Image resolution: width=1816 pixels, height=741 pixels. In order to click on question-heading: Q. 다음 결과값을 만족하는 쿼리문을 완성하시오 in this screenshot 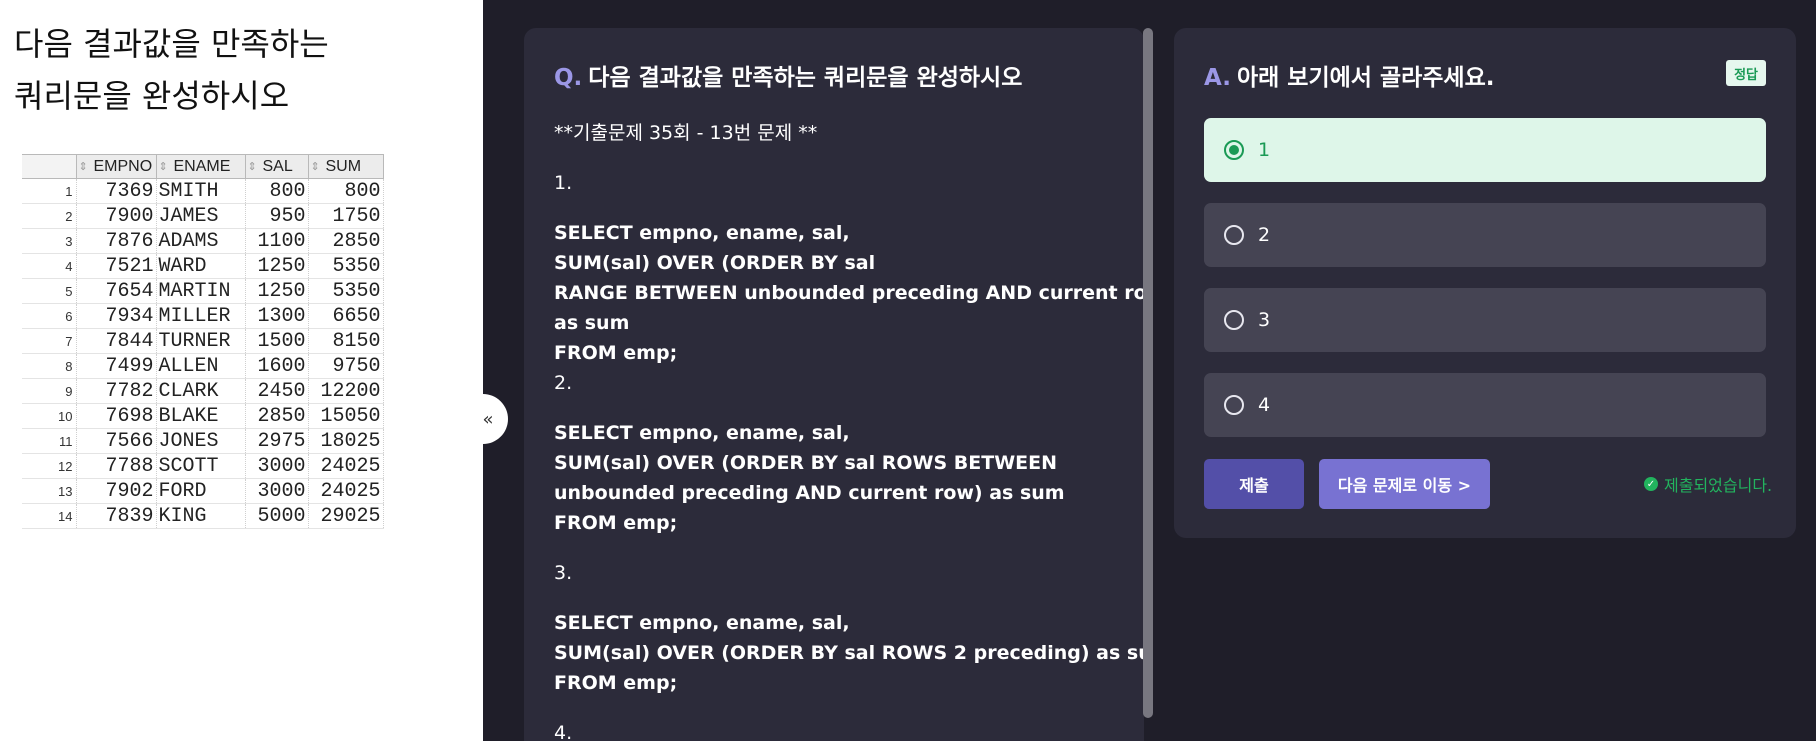, I will do `click(788, 75)`.